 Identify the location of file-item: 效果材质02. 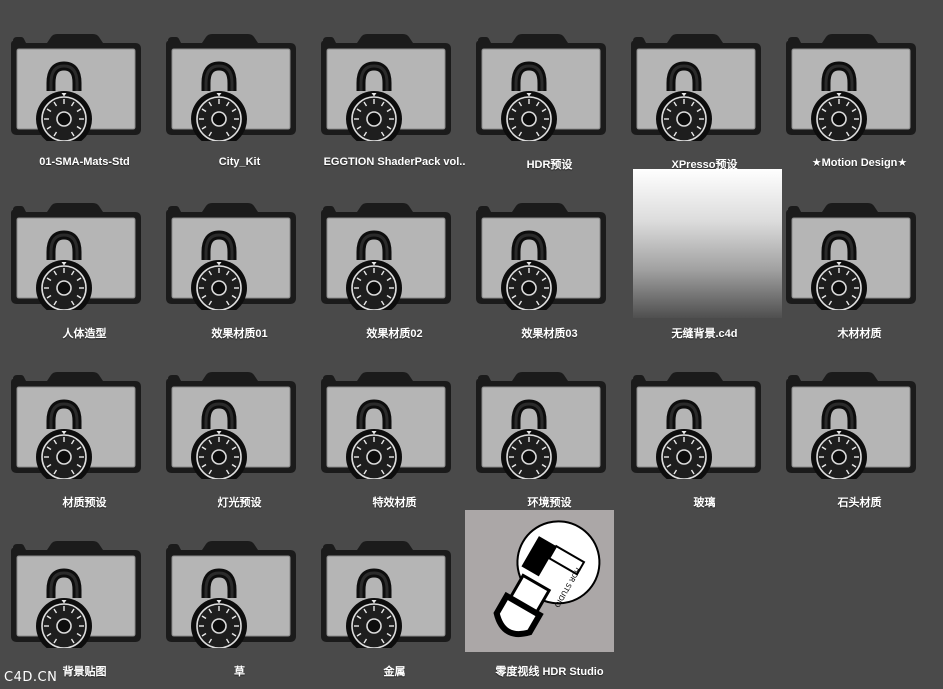
(394, 260).